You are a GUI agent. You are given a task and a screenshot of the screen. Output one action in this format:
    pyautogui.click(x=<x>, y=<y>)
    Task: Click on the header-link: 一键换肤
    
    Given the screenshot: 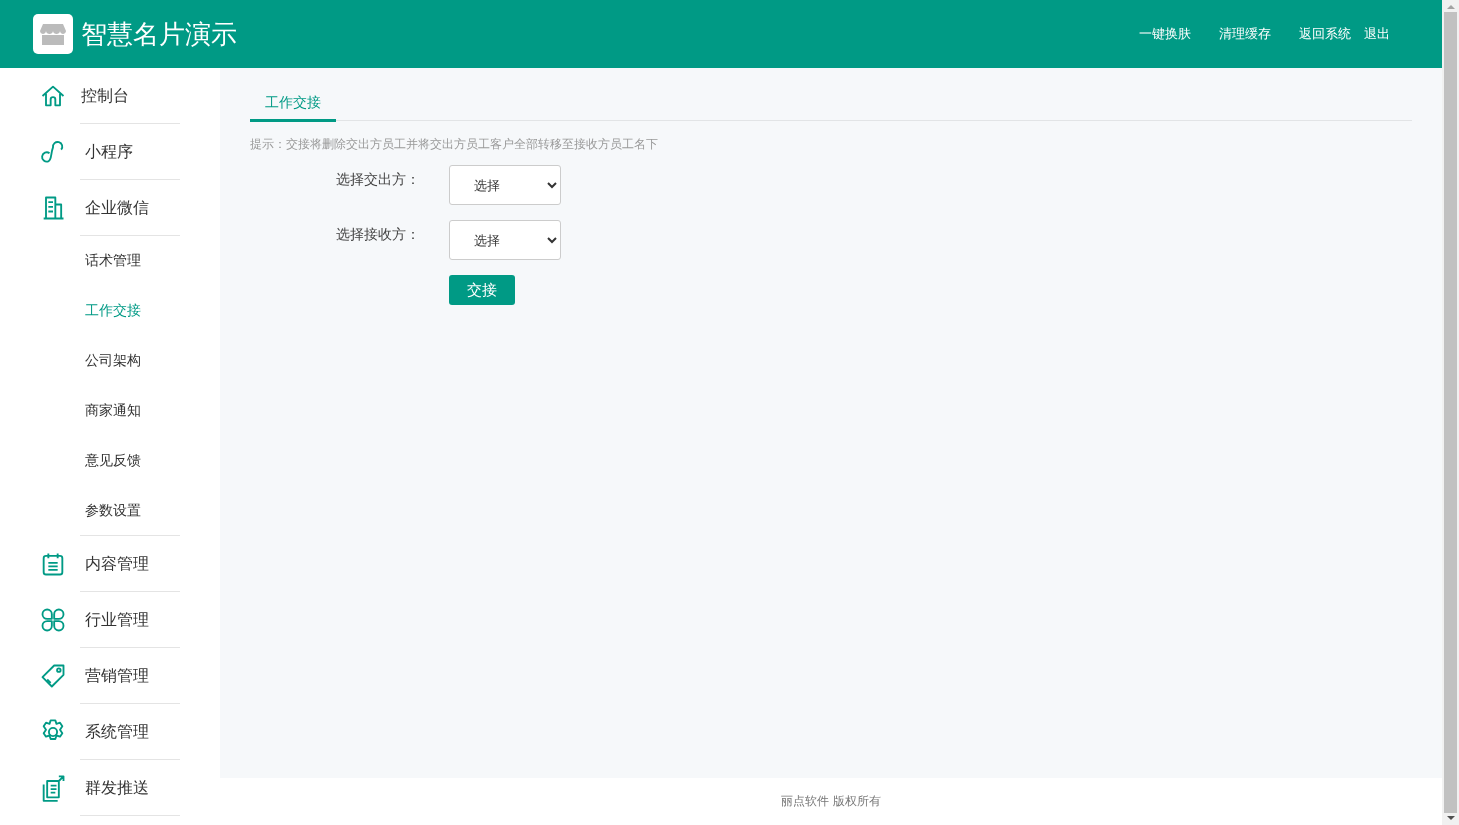 What is the action you would take?
    pyautogui.click(x=1165, y=34)
    